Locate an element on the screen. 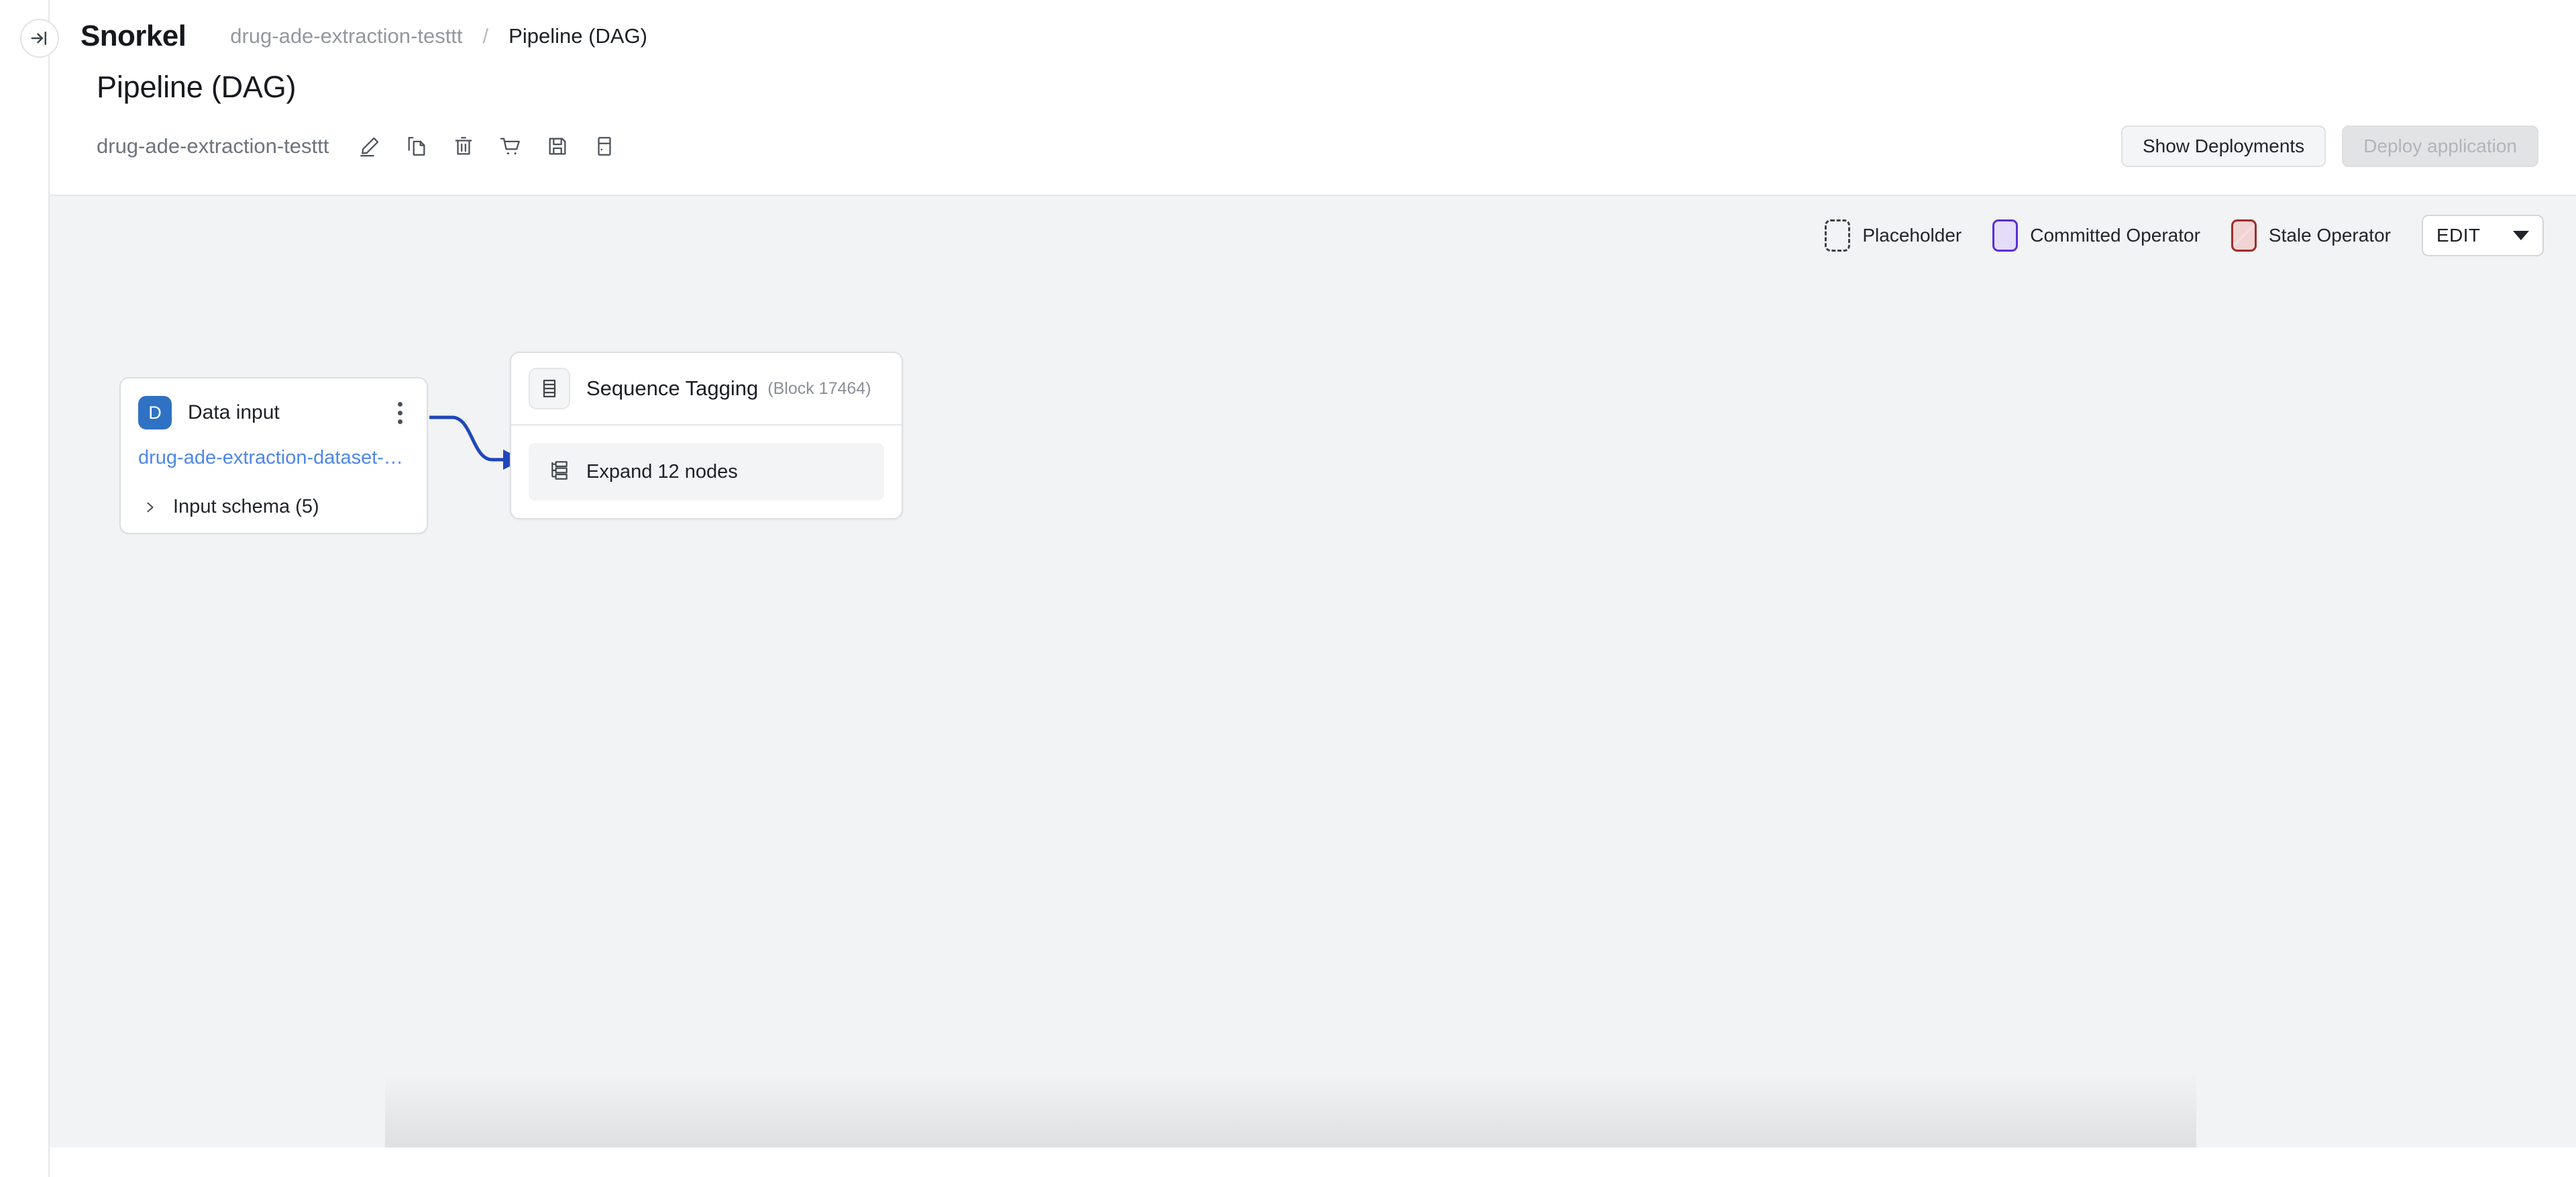 The image size is (2576, 1177). server-button is located at coordinates (604, 146).